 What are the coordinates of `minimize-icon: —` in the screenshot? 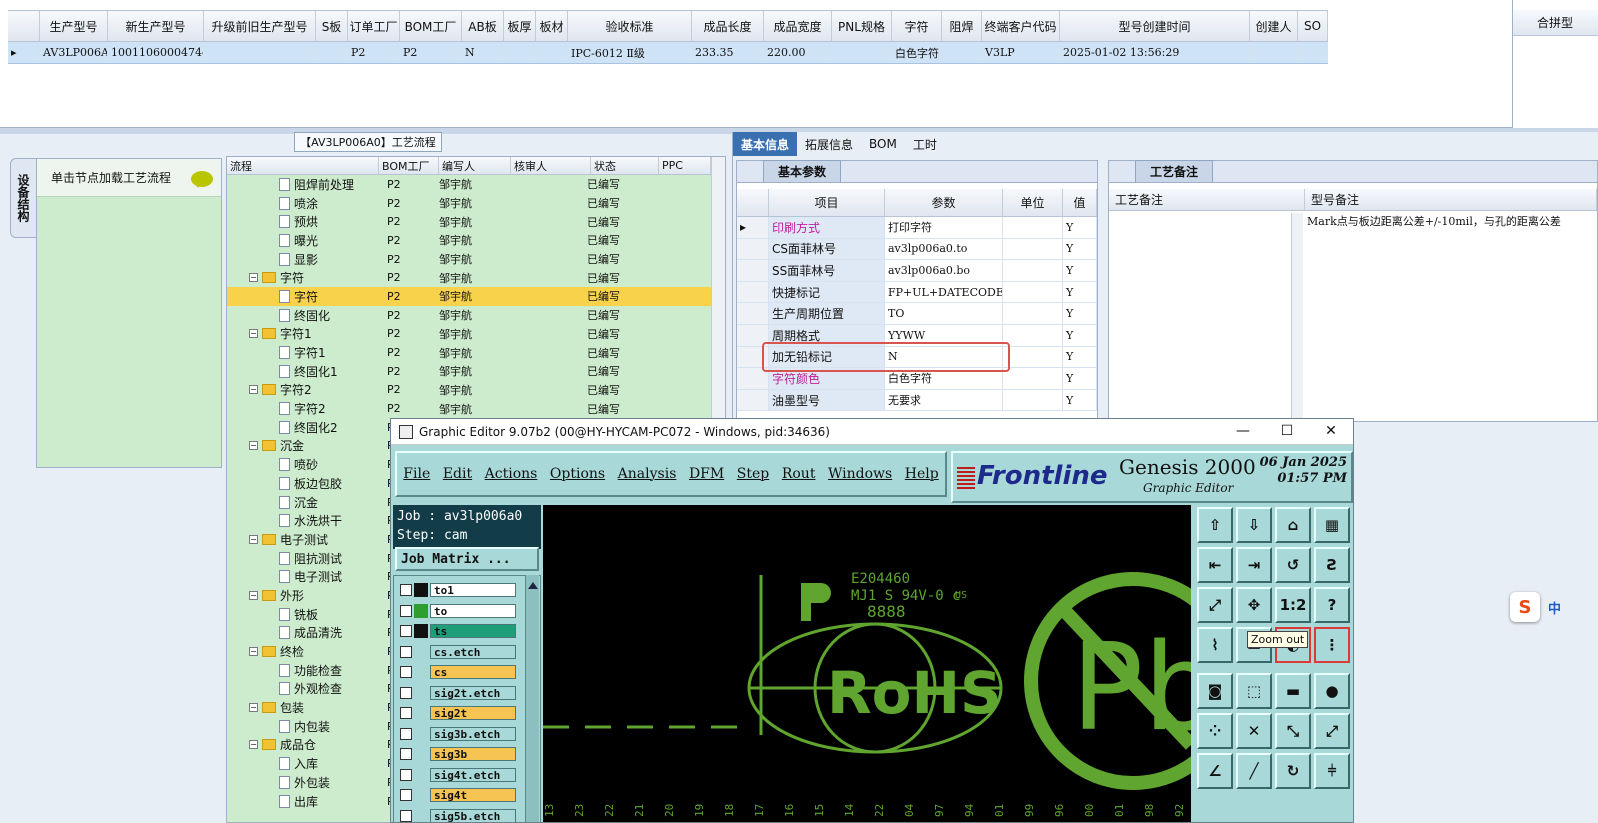 It's located at (1243, 431).